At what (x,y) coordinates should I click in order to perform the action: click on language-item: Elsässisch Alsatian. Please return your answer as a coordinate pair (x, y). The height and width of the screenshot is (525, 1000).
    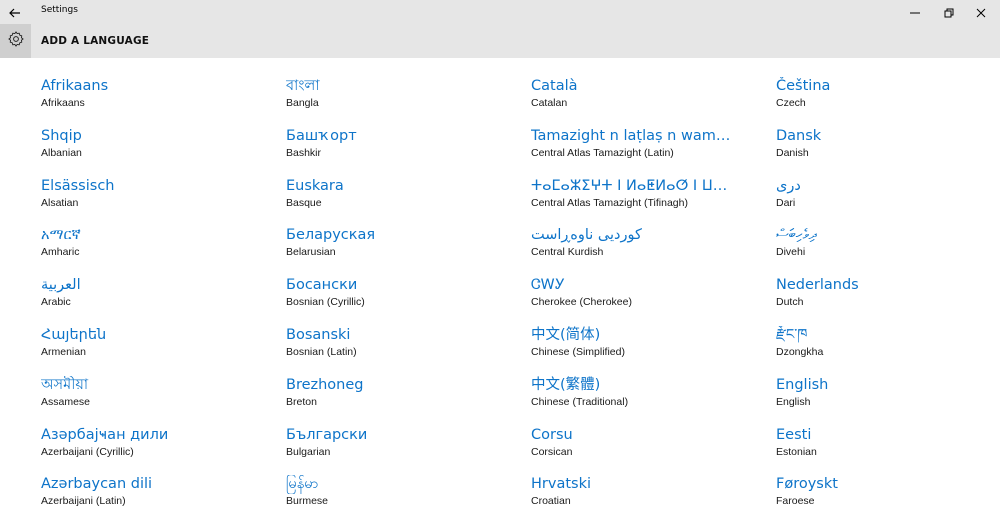
    Looking at the image, I should click on (163, 202).